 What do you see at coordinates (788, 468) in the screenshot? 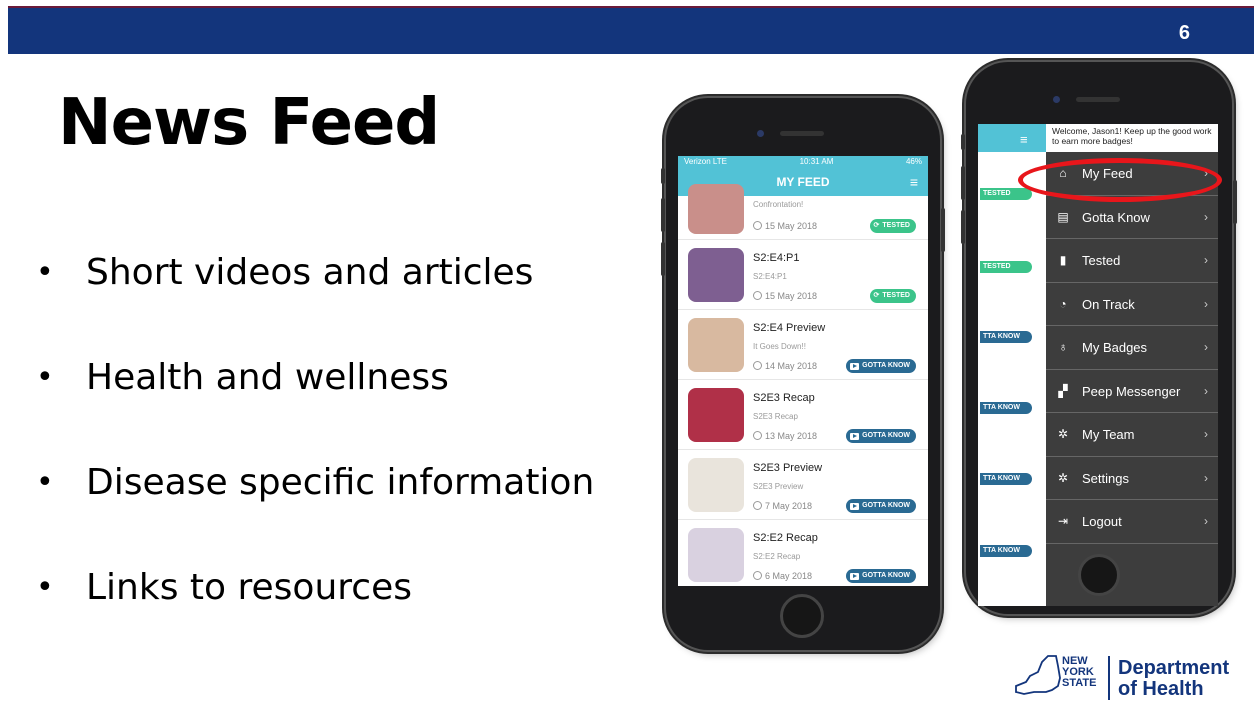
I see `item-title: S2E3 Preview` at bounding box center [788, 468].